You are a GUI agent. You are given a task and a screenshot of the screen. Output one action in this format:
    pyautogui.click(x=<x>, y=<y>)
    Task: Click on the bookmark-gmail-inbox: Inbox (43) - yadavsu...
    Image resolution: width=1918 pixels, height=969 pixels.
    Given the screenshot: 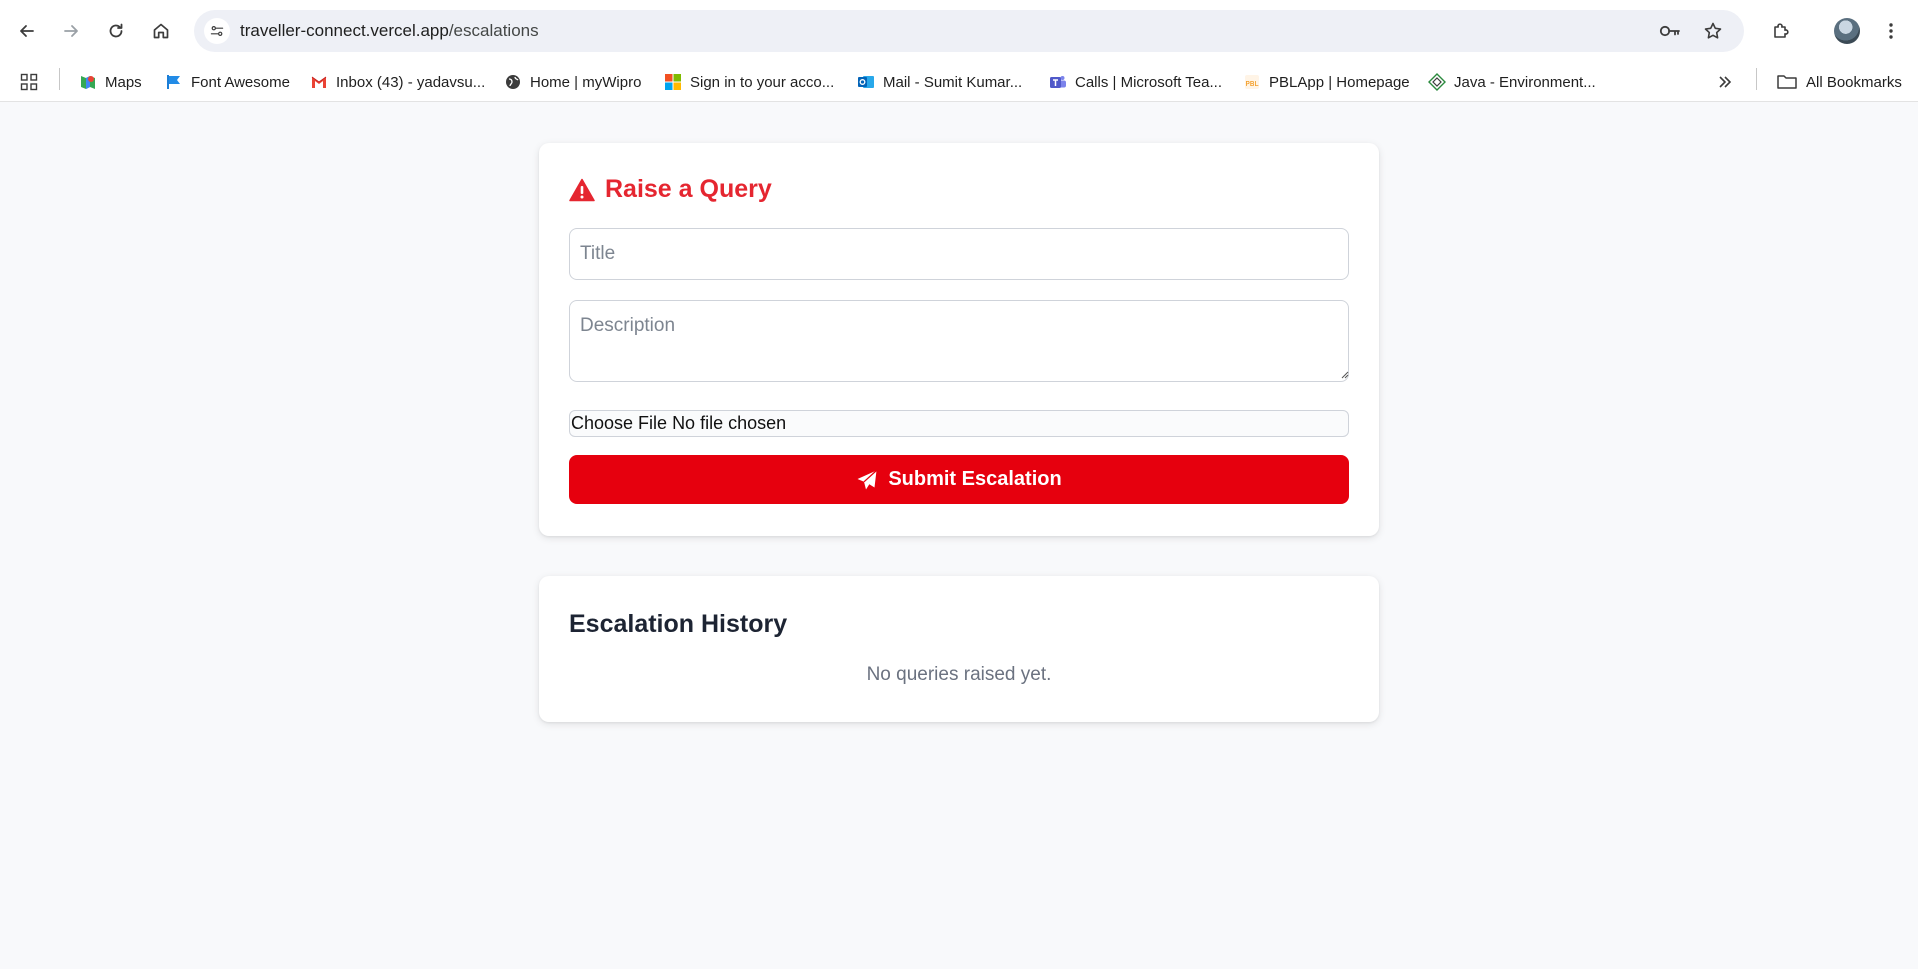 What is the action you would take?
    pyautogui.click(x=397, y=82)
    